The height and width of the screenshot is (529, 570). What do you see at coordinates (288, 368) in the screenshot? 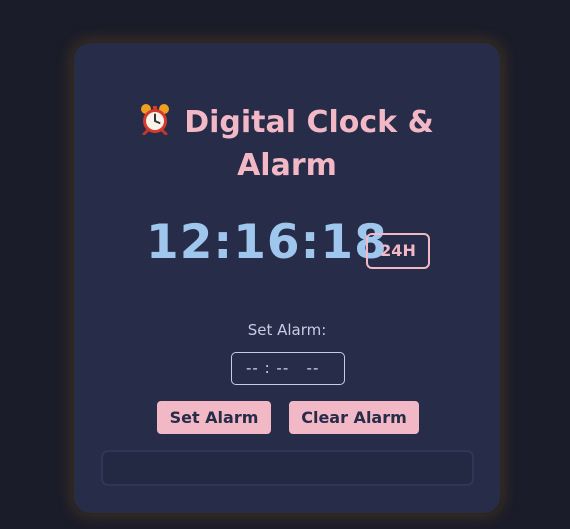
I see `alarm-time-input: -- : -- --` at bounding box center [288, 368].